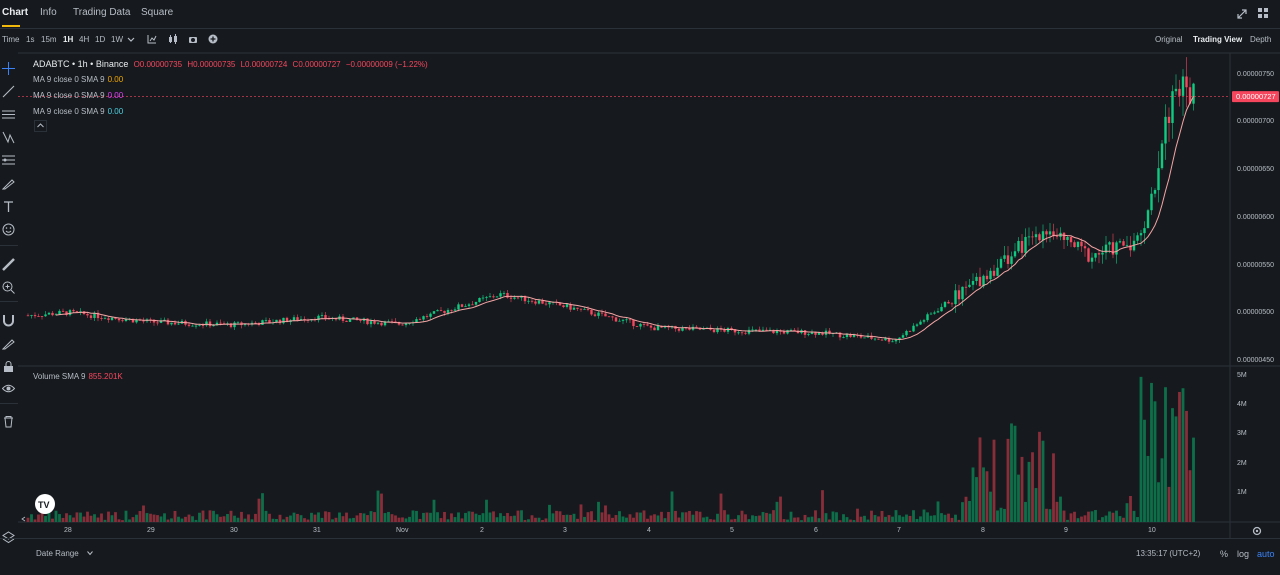 This screenshot has height=575, width=1280. I want to click on ma-legend-2: MA 9 close 0 SMA 9 0.00, so click(78, 95).